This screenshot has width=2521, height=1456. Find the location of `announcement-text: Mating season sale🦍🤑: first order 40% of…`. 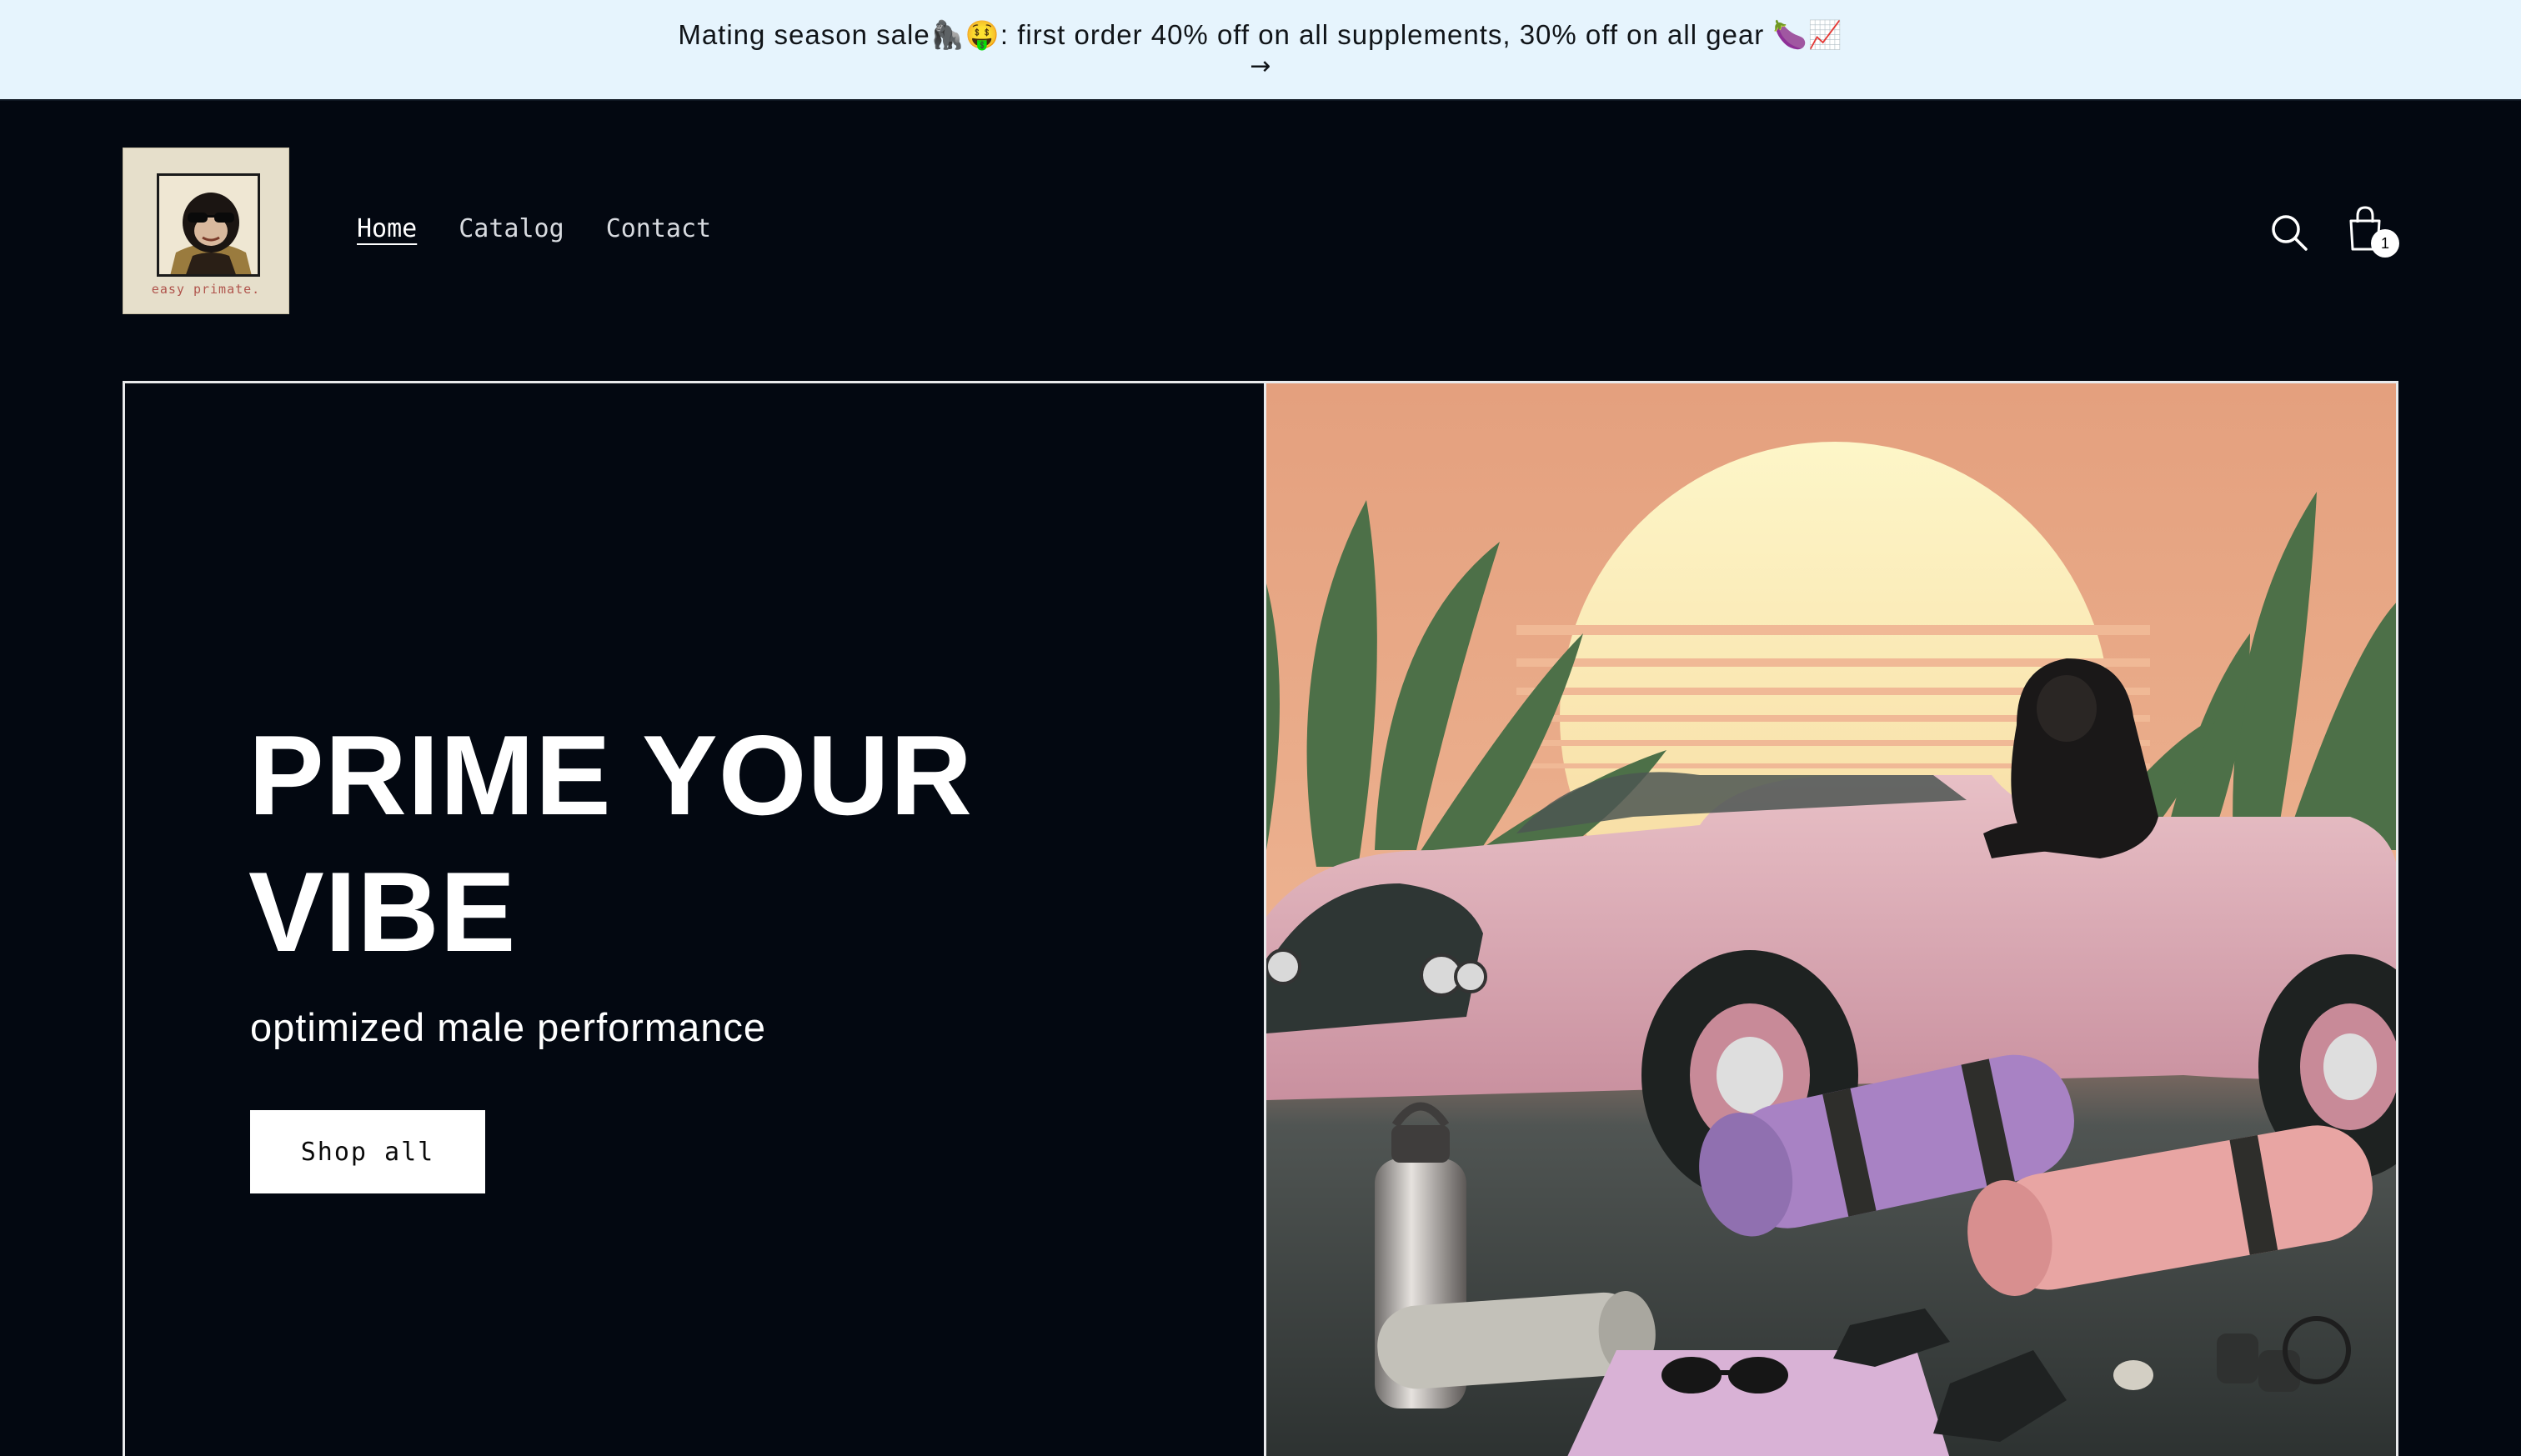

announcement-text: Mating season sale🦍🤑: first order 40% of… is located at coordinates (1260, 34).